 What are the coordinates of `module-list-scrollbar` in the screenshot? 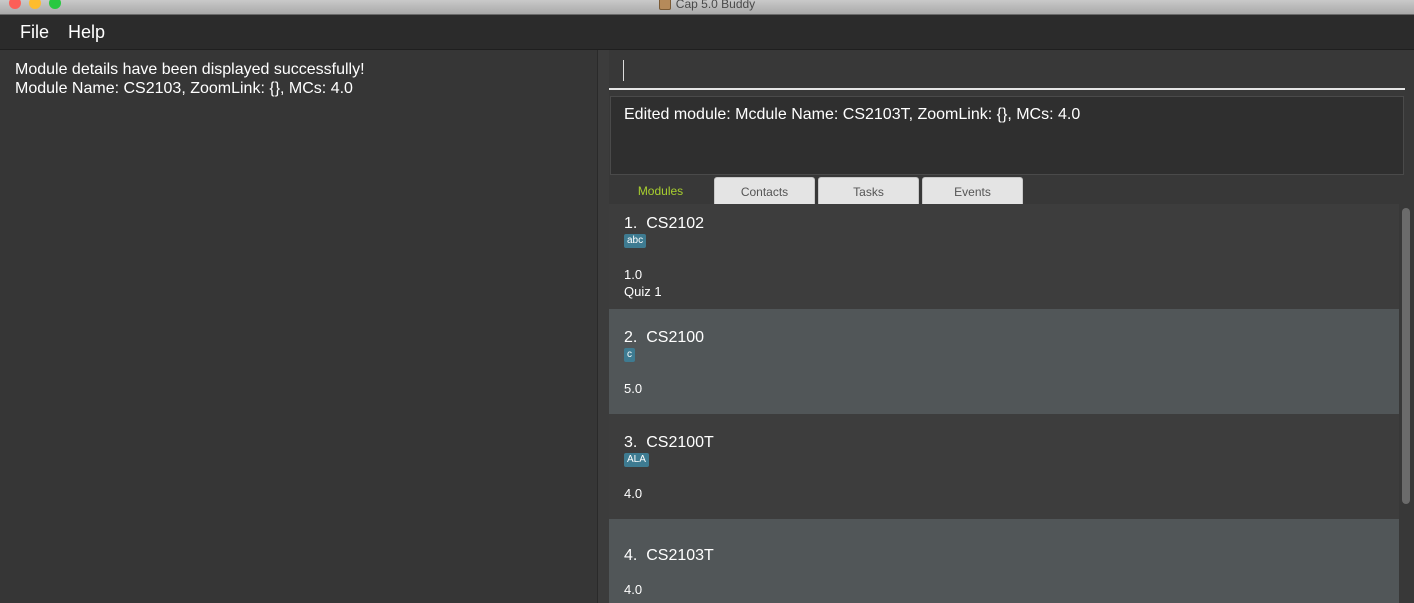 It's located at (1406, 403).